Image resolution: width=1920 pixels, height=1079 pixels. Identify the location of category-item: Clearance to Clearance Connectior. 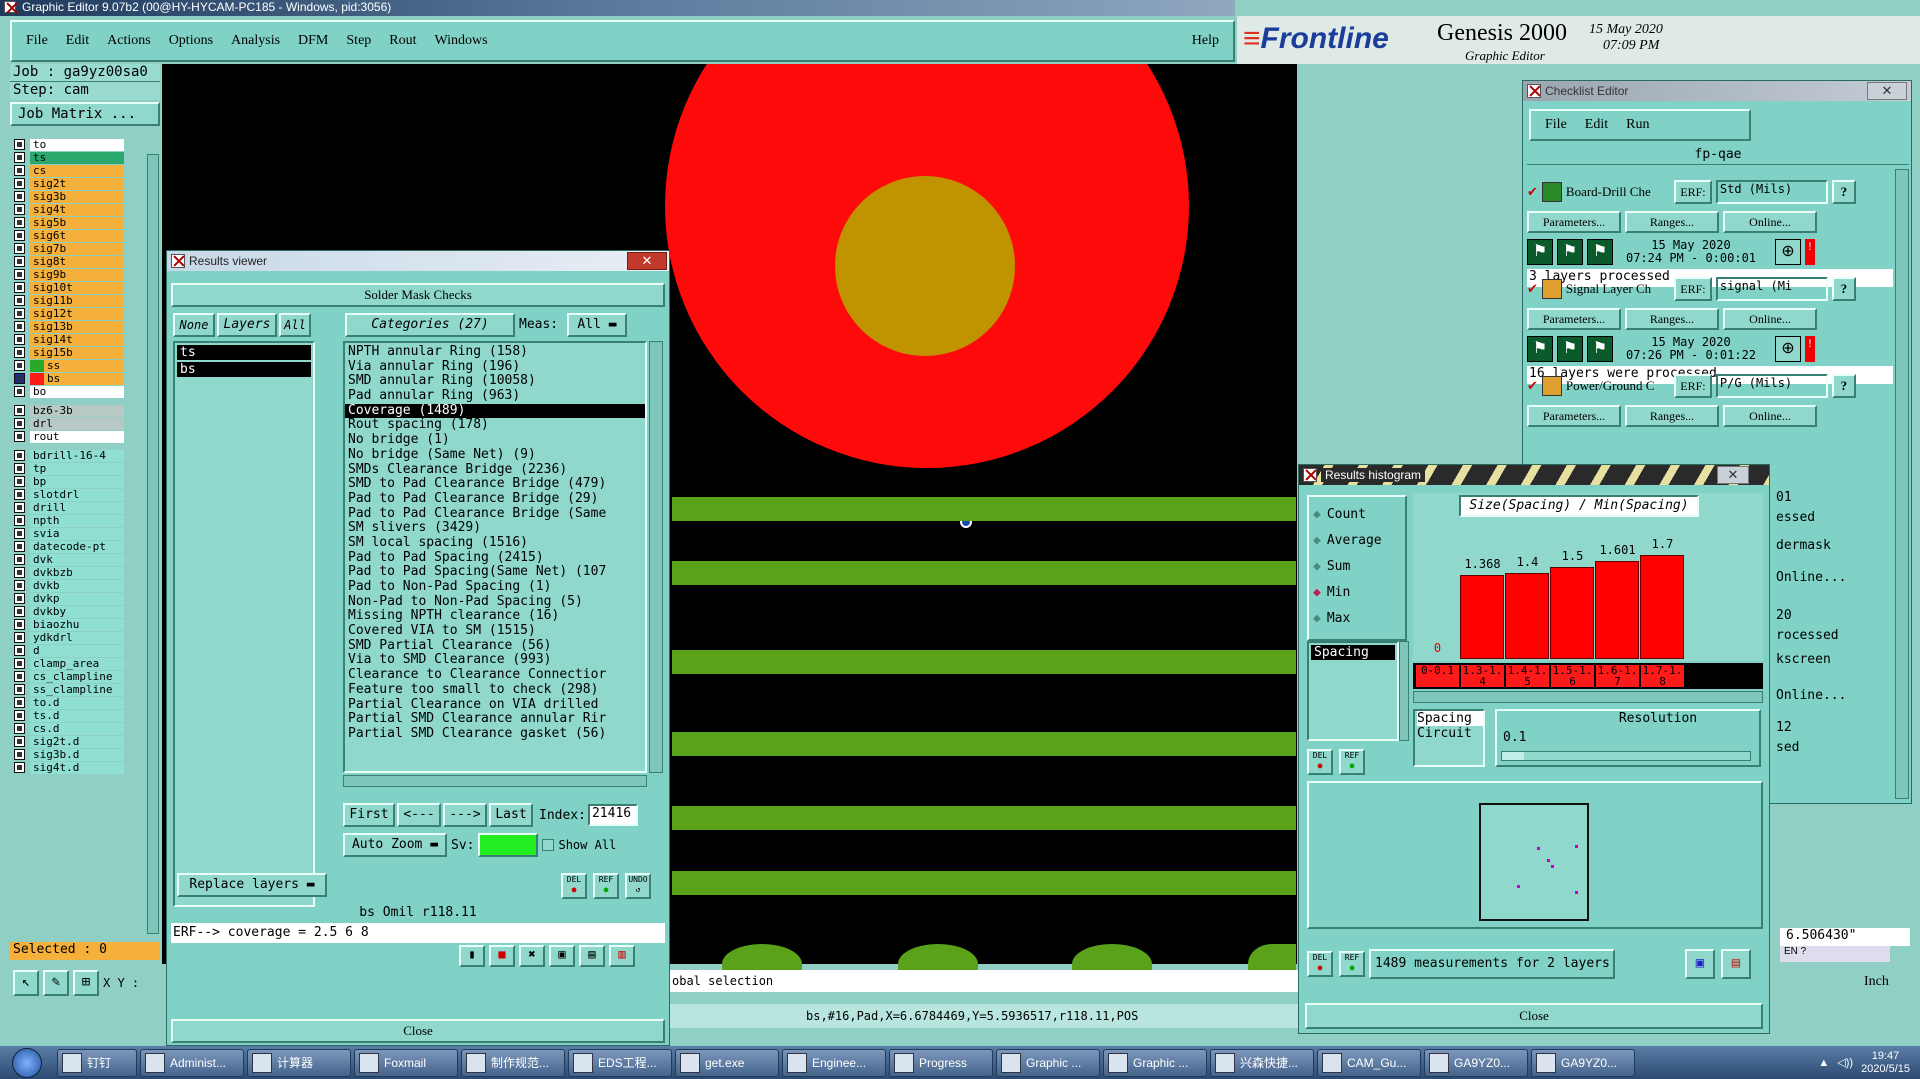
(495, 675).